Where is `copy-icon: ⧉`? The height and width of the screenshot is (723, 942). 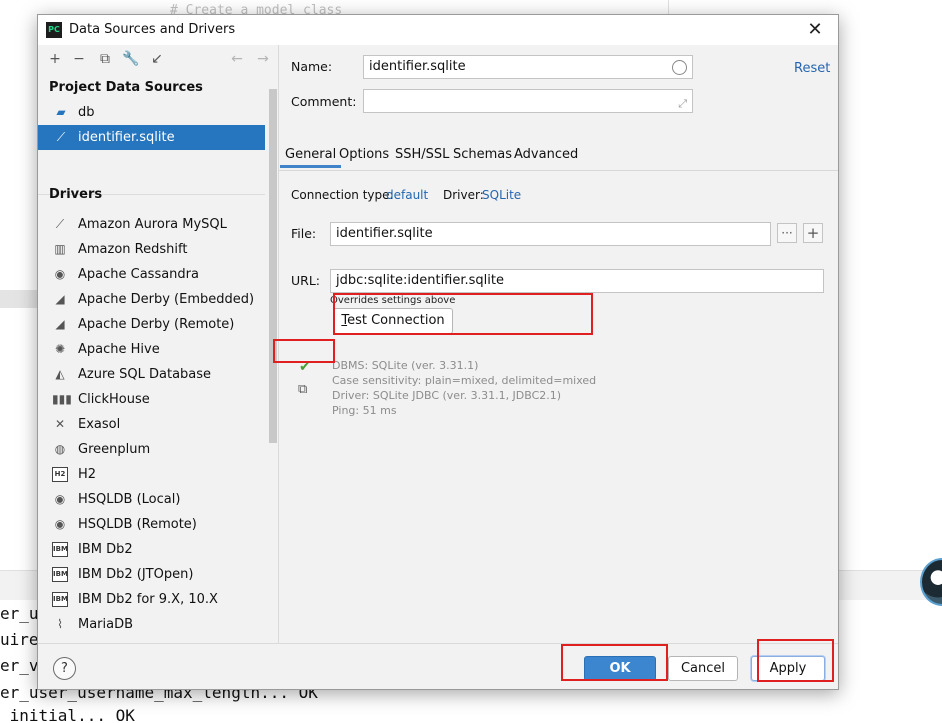 copy-icon: ⧉ is located at coordinates (302, 389).